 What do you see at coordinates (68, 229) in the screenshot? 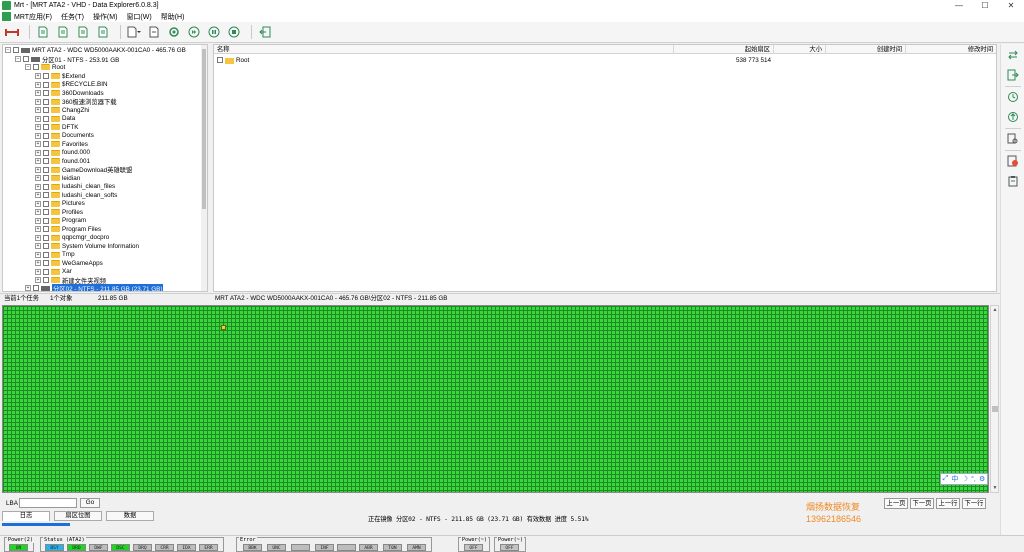
I see `tree-folder-item: + Program Files` at bounding box center [68, 229].